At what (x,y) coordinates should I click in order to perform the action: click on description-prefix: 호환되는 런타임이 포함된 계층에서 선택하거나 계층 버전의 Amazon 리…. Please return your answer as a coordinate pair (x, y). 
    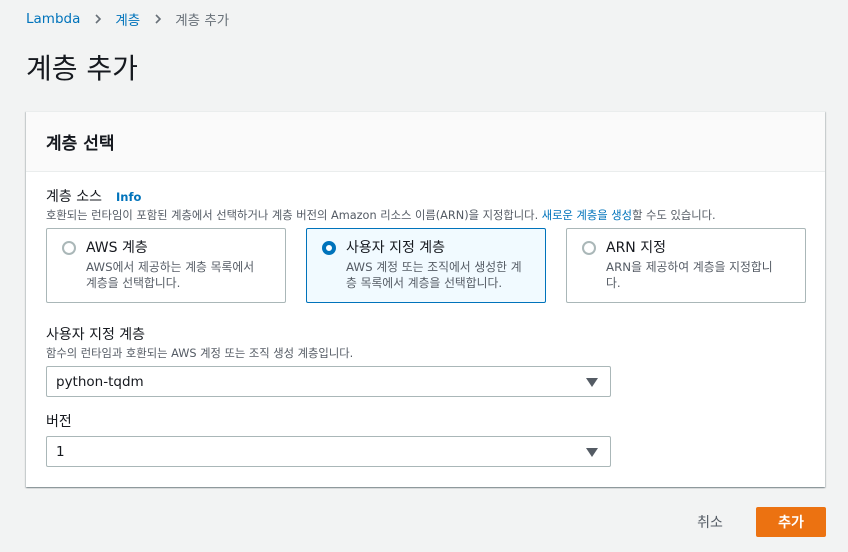
    Looking at the image, I should click on (294, 215).